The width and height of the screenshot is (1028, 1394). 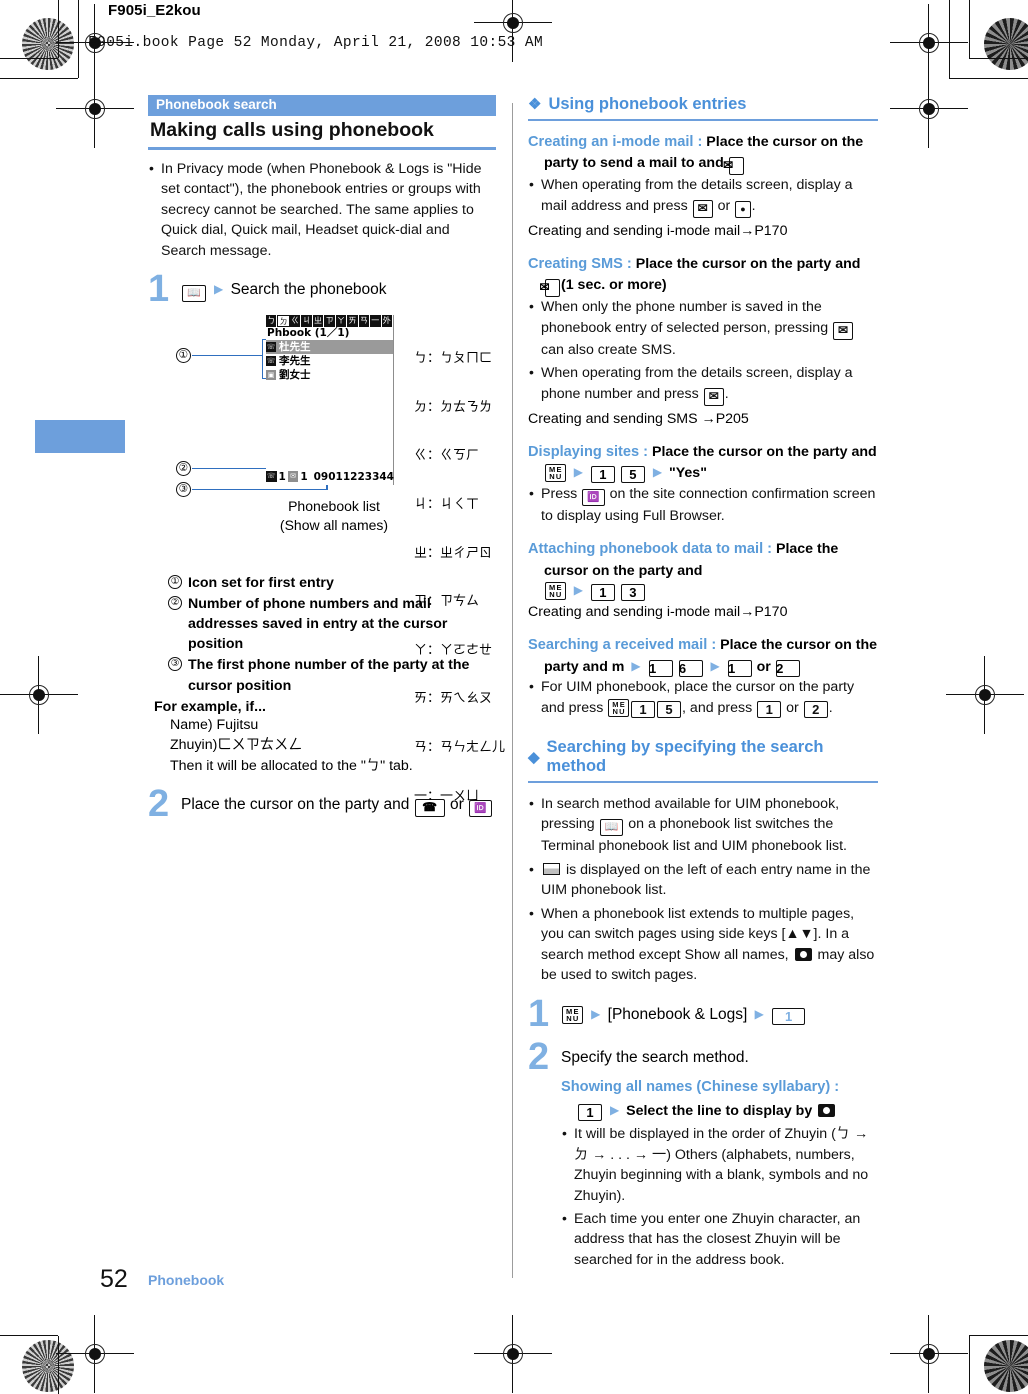 What do you see at coordinates (260, 745) in the screenshot?
I see `example-zhuyin-value: ㄈㄨㄗㄊㄨㄥ` at bounding box center [260, 745].